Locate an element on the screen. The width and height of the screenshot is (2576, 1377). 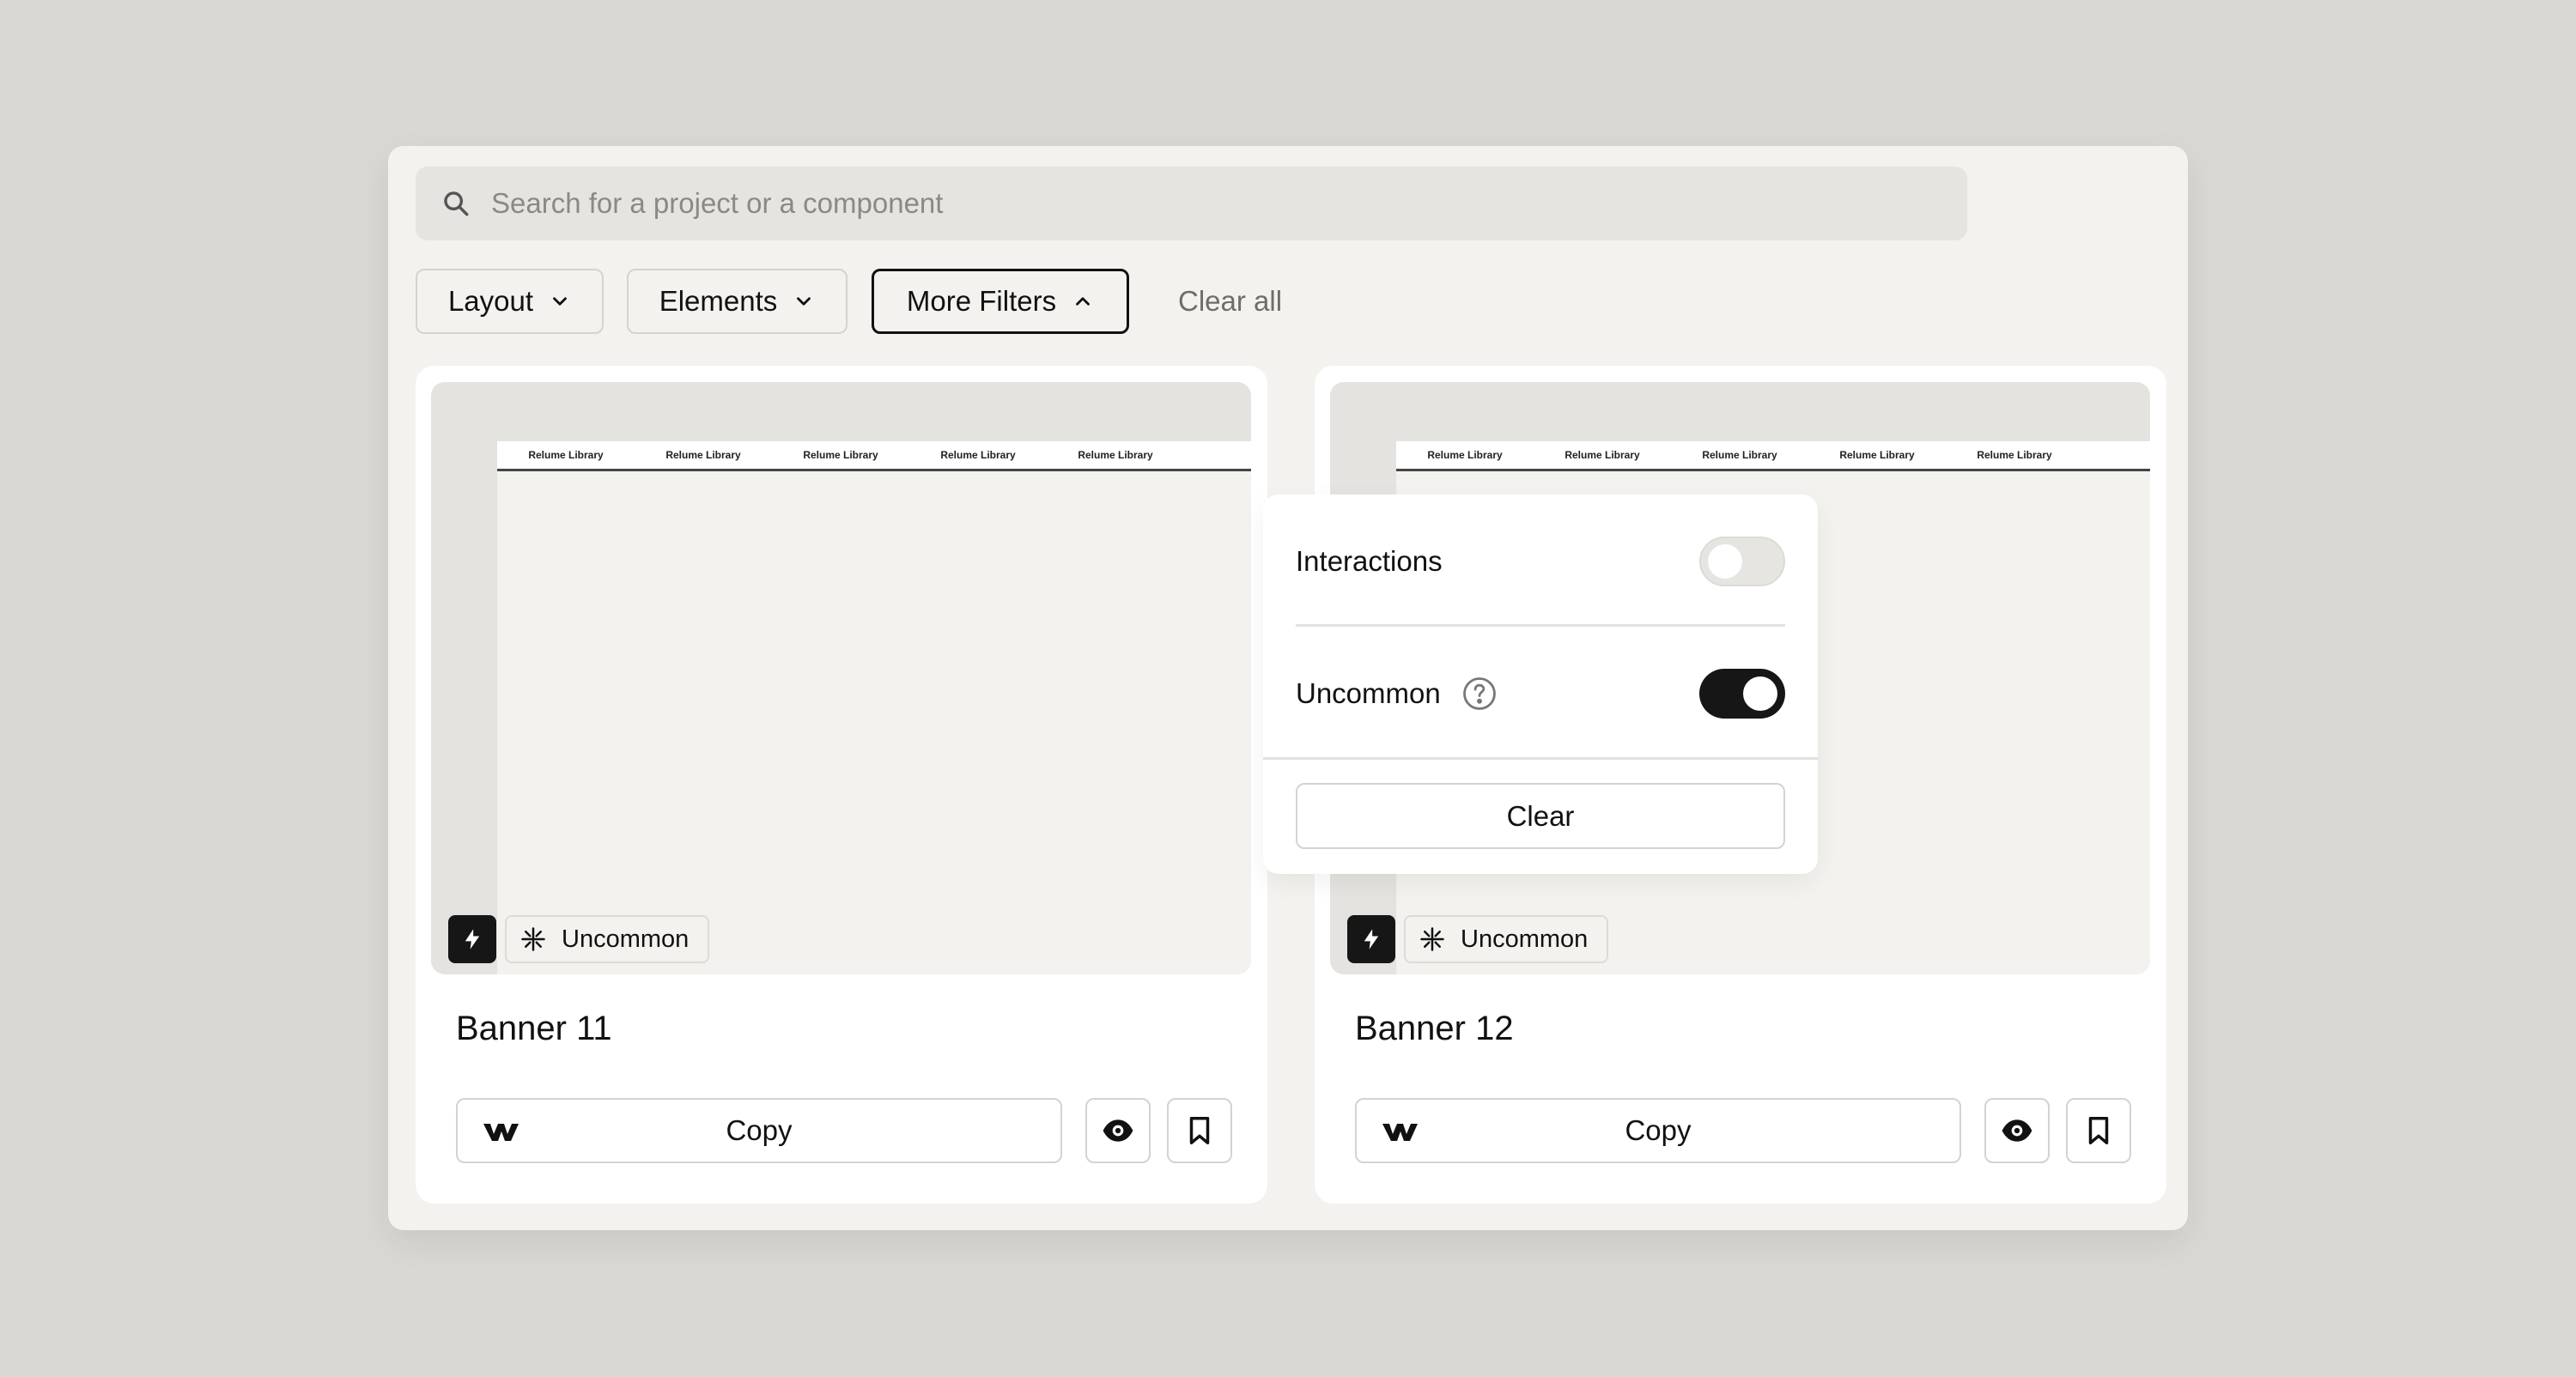
card-title: Banner 12 is located at coordinates (1434, 1028).